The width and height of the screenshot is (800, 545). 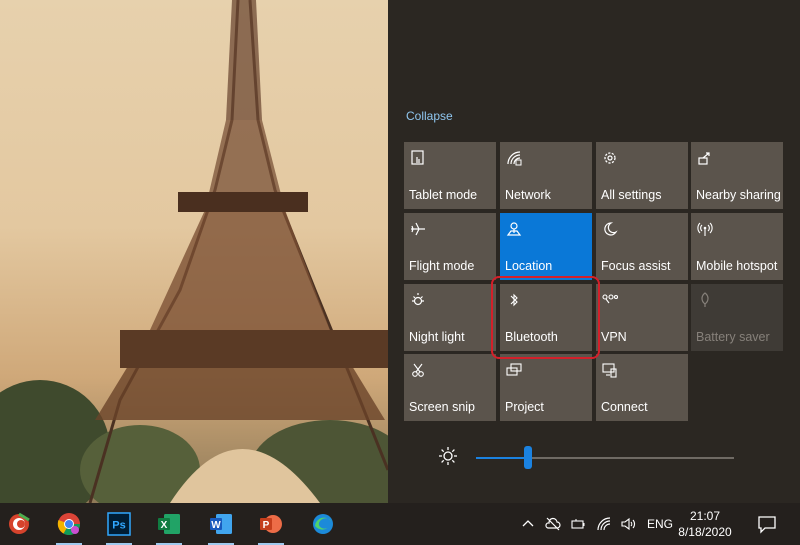 I want to click on tile-night-light: Night light, so click(x=450, y=317).